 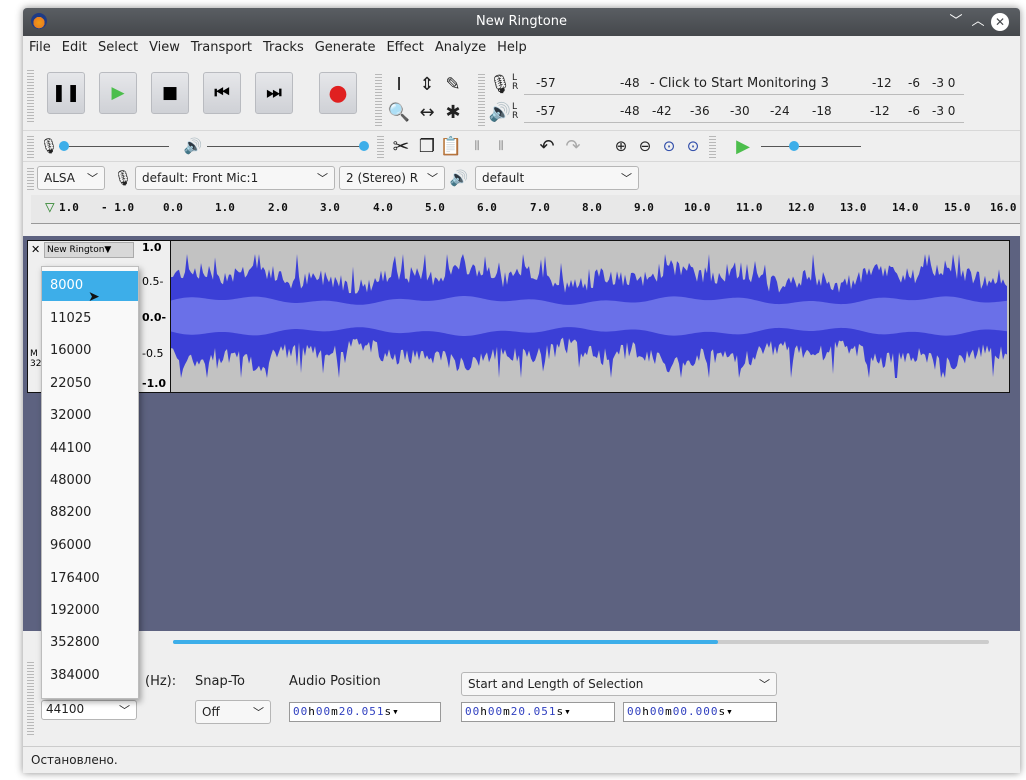 I want to click on playback-volume-slider, so click(x=287, y=146).